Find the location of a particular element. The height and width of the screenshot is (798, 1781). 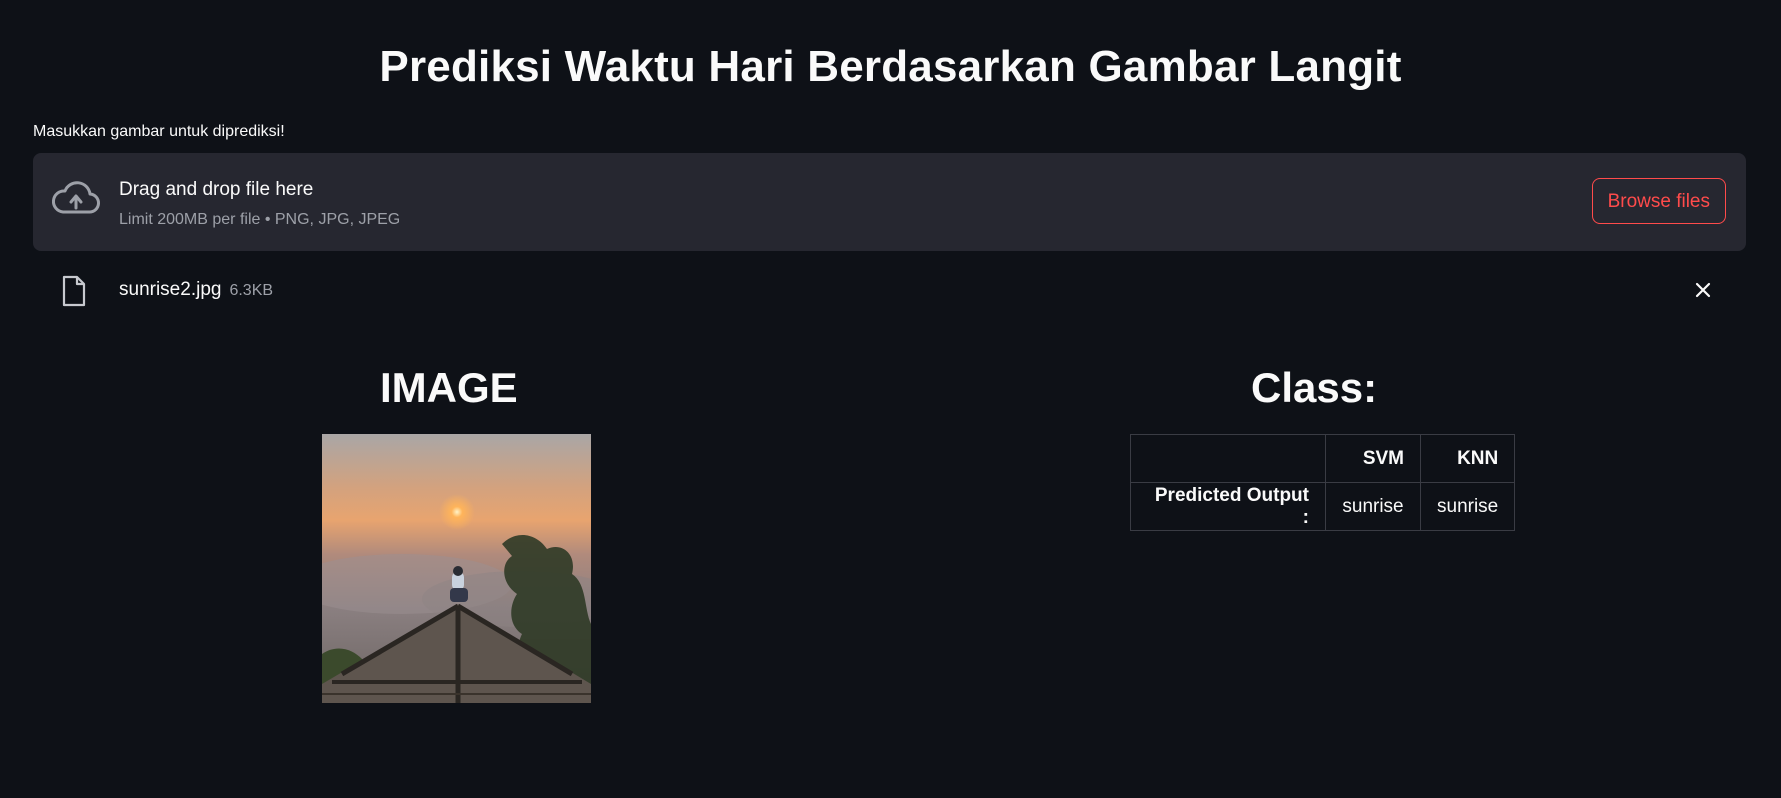

file-icon is located at coordinates (74, 291).